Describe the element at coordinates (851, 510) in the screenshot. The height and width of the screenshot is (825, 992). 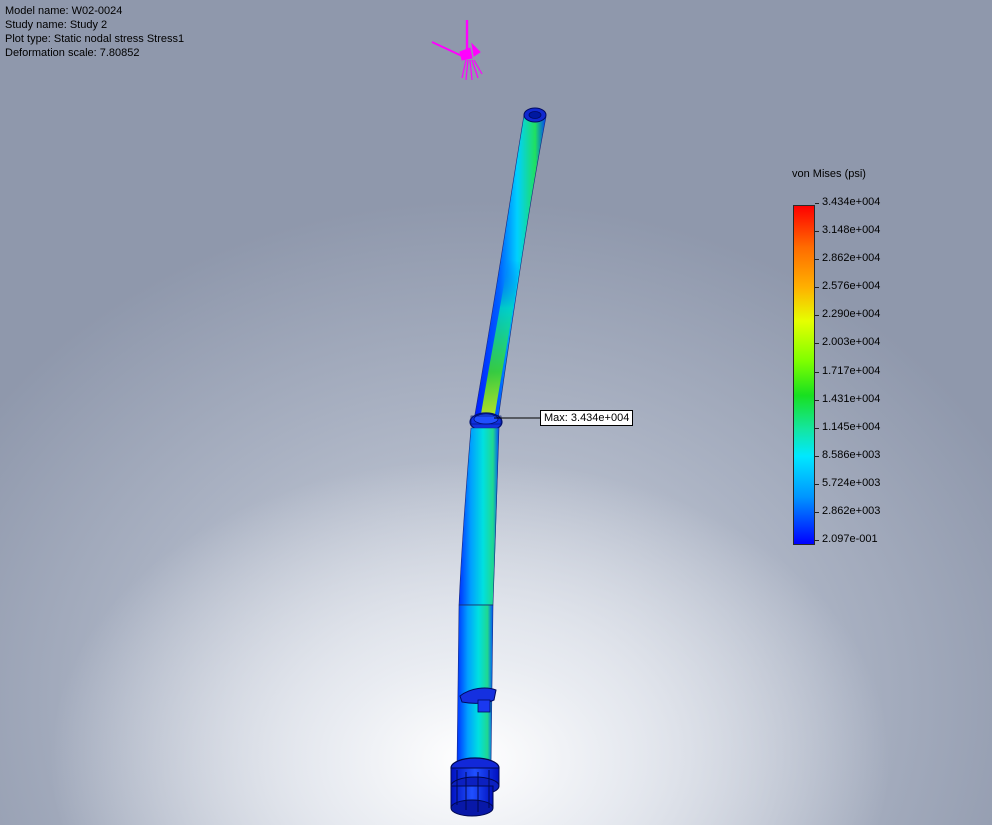
I see `legend-tick-label: 2.862e+003` at that location.